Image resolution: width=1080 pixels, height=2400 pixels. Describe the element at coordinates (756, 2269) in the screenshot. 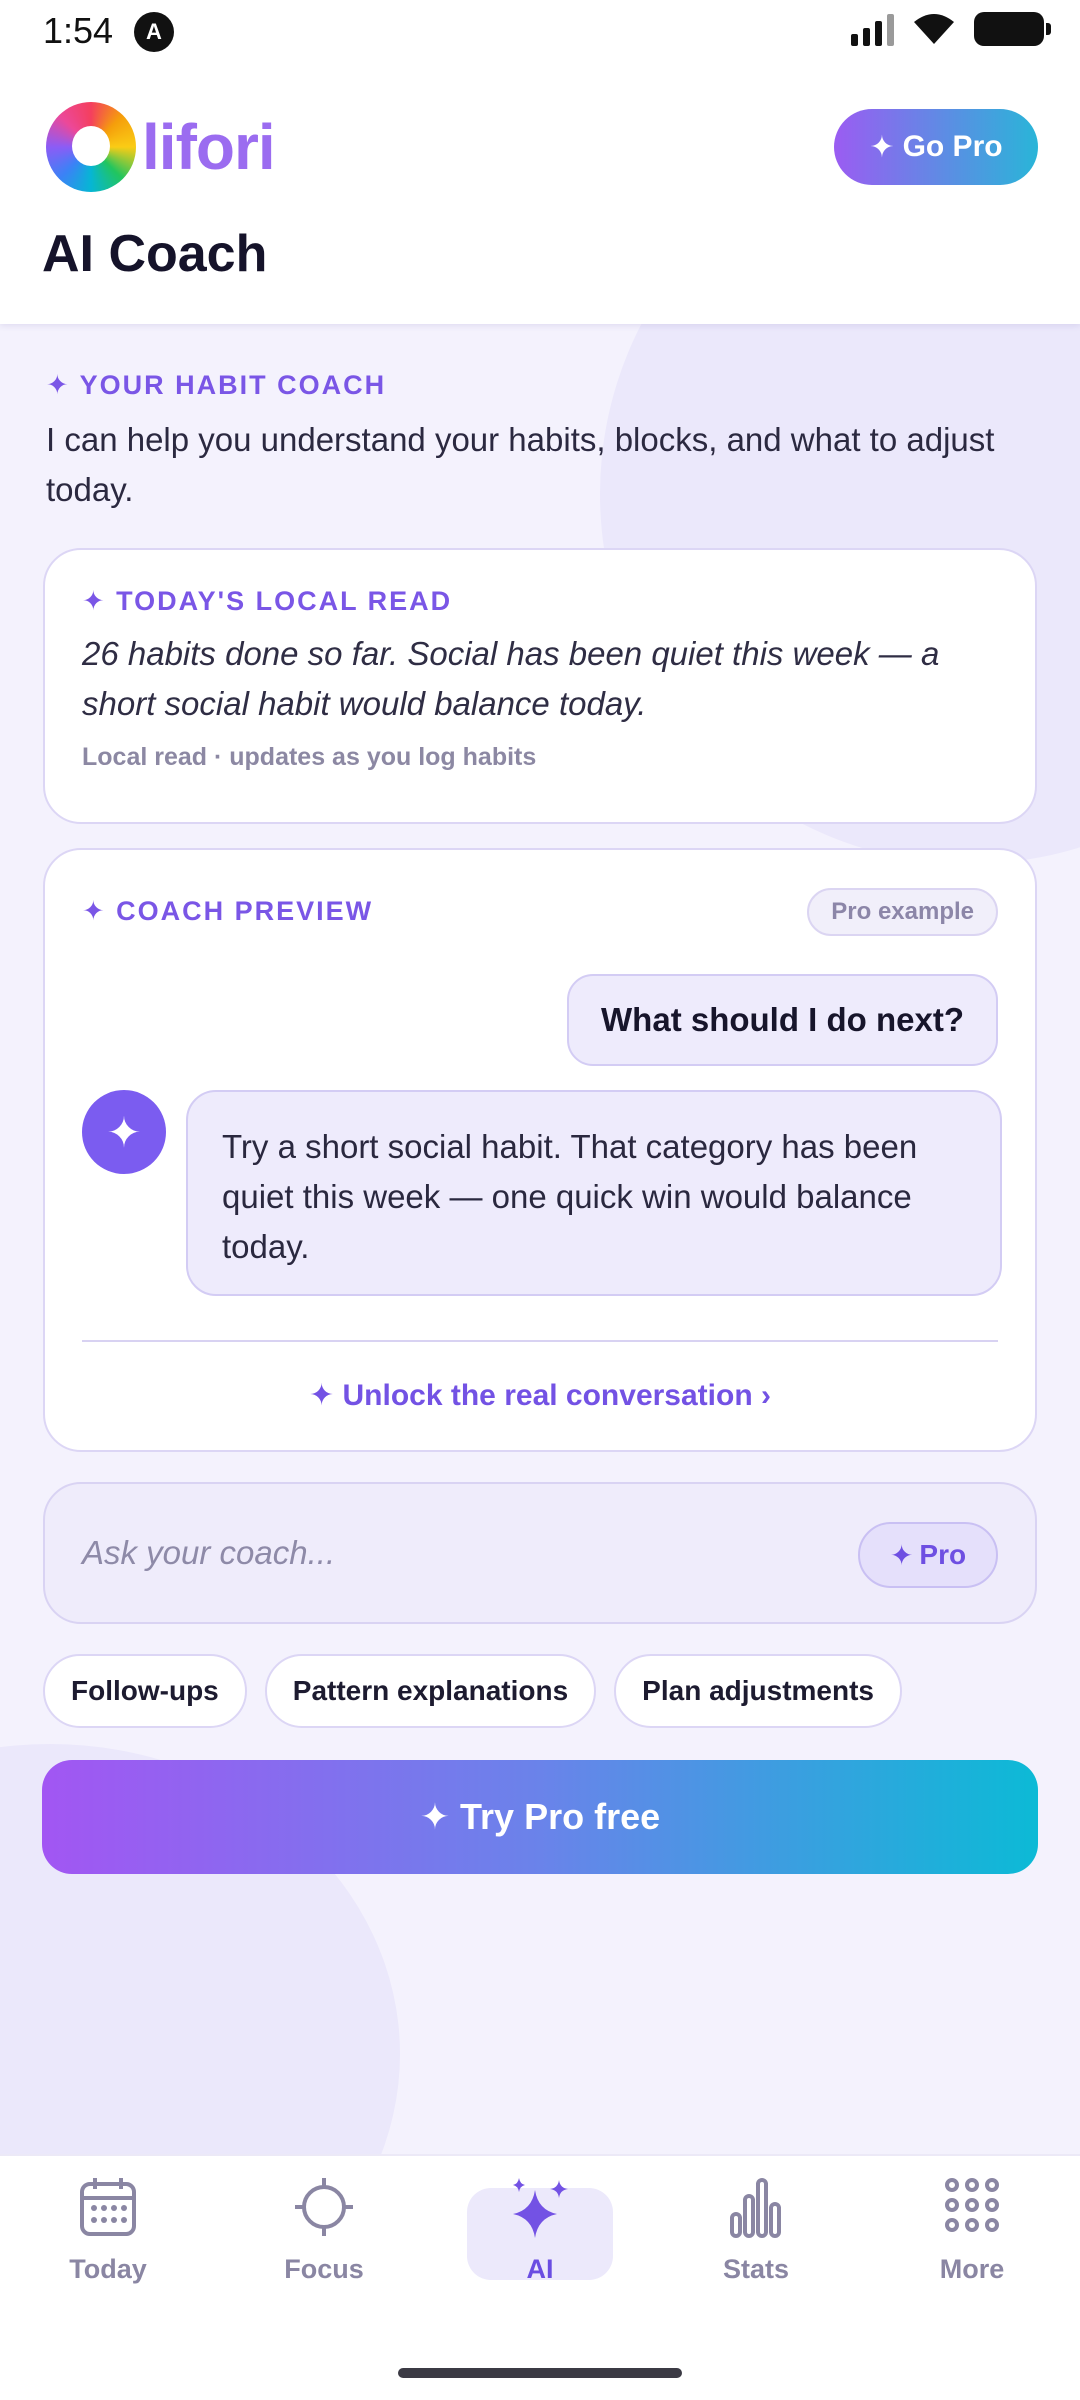

I see `nav-label: Stats` at that location.